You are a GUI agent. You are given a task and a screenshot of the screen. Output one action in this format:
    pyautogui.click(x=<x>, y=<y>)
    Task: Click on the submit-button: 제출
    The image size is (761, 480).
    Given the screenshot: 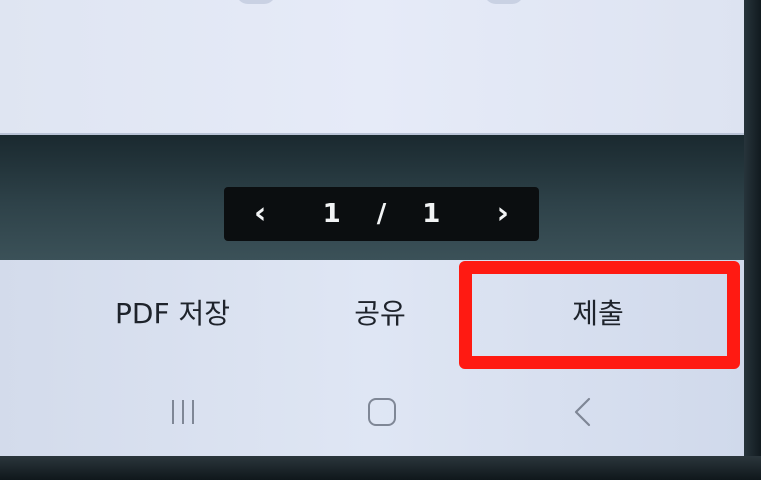 What is the action you would take?
    pyautogui.click(x=598, y=312)
    